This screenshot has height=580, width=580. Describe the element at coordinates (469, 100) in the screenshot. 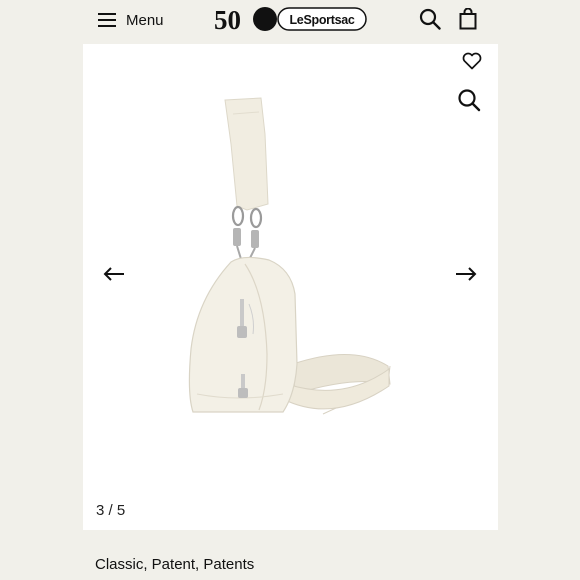

I see `zoom-icon` at that location.